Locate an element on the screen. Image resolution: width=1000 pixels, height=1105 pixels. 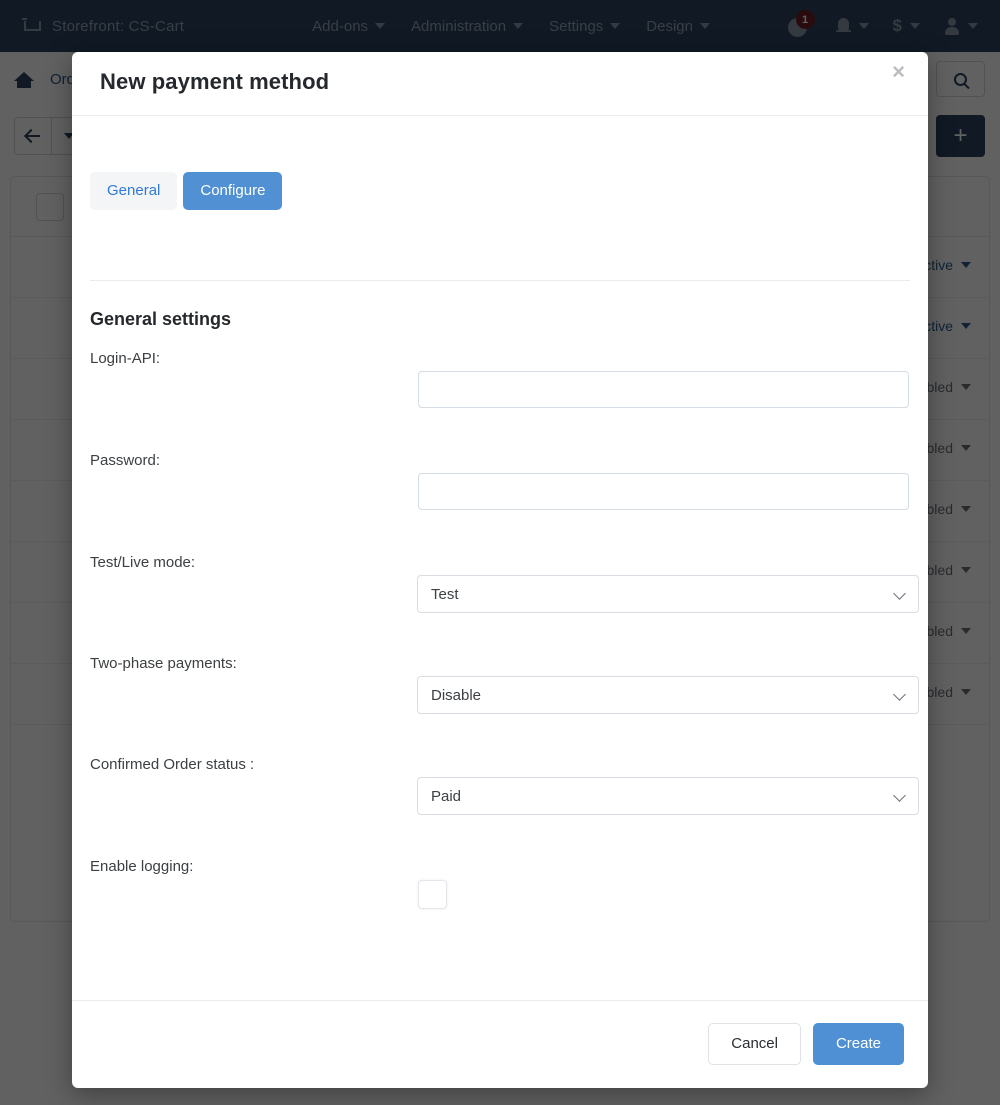
close-icon: × is located at coordinates (898, 72).